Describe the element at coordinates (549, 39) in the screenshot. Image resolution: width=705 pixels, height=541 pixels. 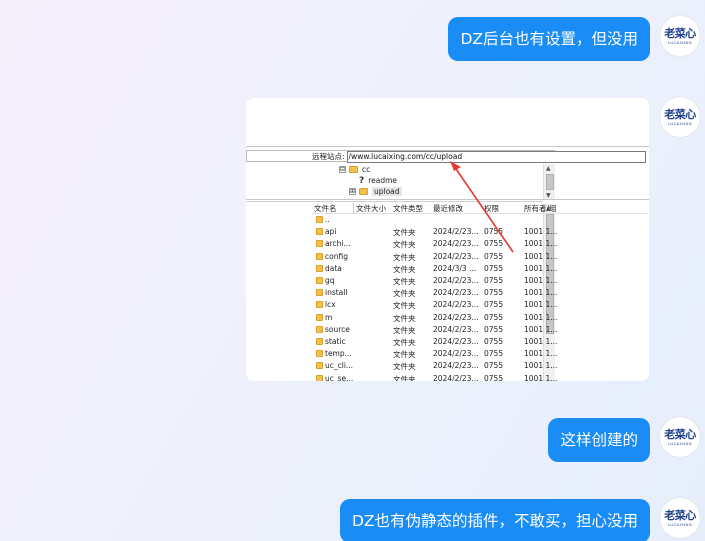
I see `message-bubble: DZ后台也有设置，但没用` at that location.